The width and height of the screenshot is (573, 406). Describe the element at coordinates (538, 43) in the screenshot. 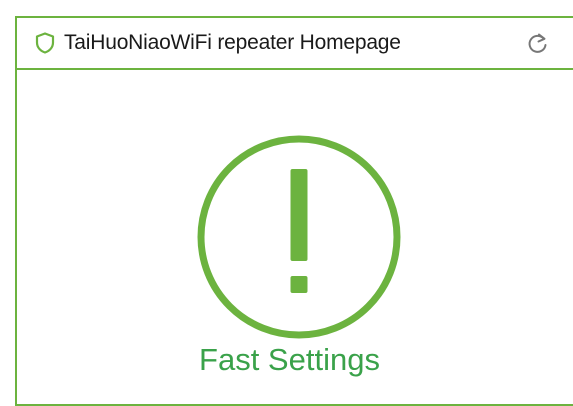

I see `reload-icon` at that location.